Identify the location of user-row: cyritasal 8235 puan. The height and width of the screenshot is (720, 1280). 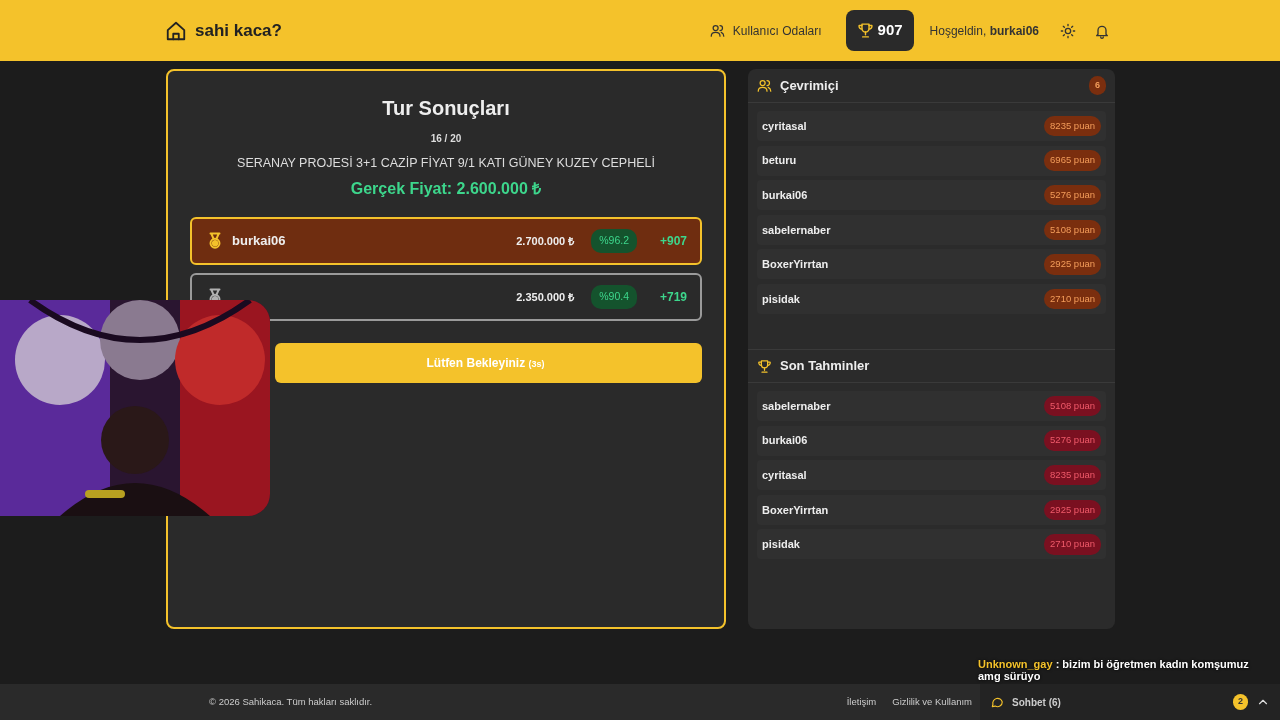
(931, 126).